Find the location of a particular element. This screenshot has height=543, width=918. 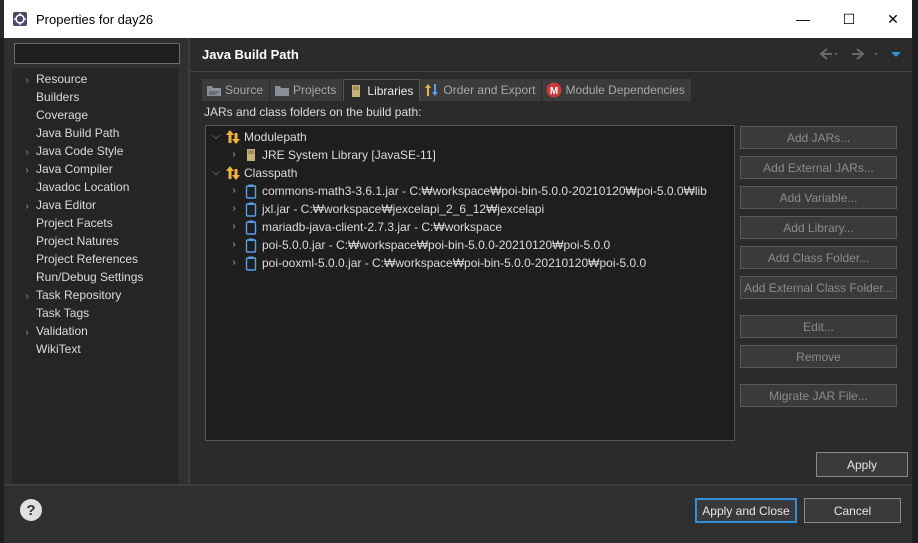

tab-module-dependencies: M Module Dependencies is located at coordinates (617, 90).